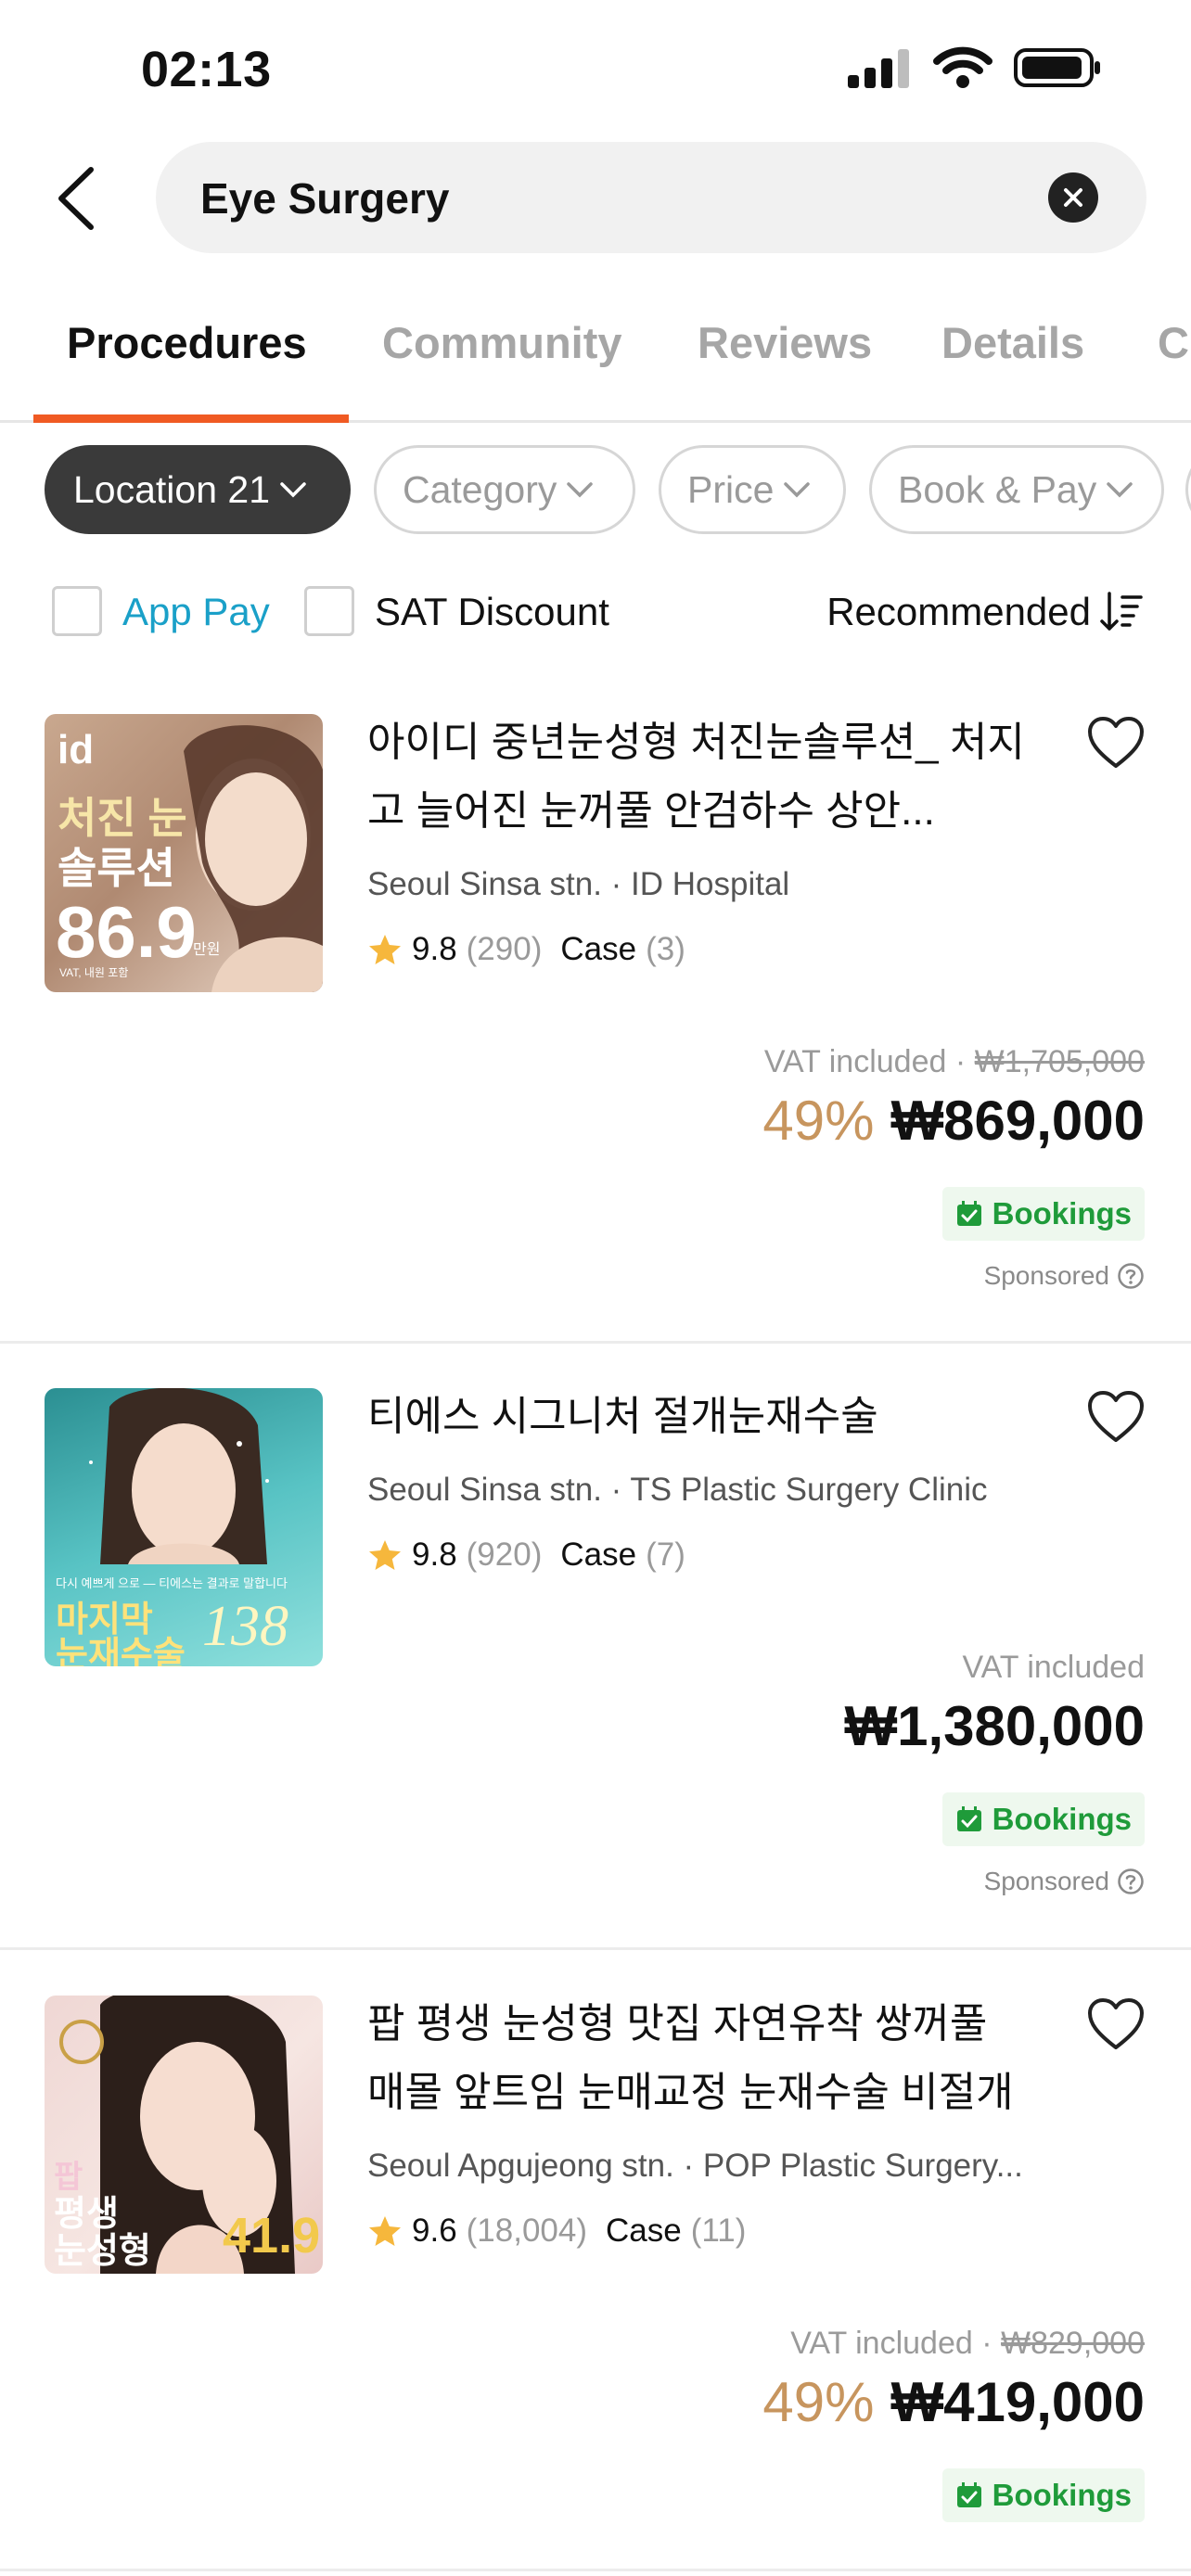 The height and width of the screenshot is (2576, 1191). I want to click on book-pay-filter-chip: Book & Pay, so click(1016, 489).